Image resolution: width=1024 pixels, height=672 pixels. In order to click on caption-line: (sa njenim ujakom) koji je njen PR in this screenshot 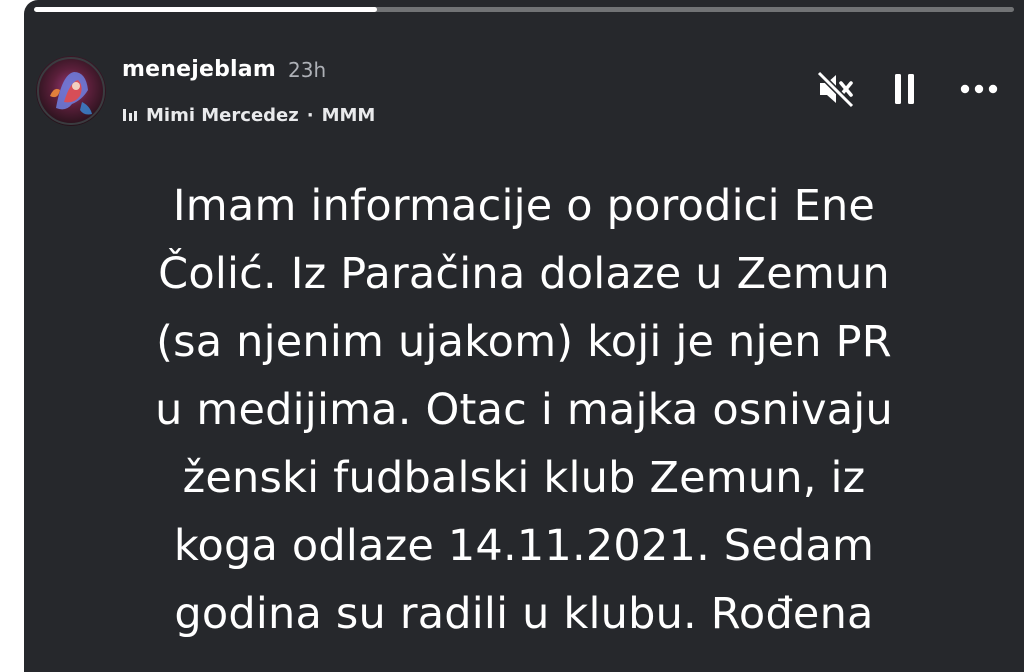, I will do `click(524, 342)`.